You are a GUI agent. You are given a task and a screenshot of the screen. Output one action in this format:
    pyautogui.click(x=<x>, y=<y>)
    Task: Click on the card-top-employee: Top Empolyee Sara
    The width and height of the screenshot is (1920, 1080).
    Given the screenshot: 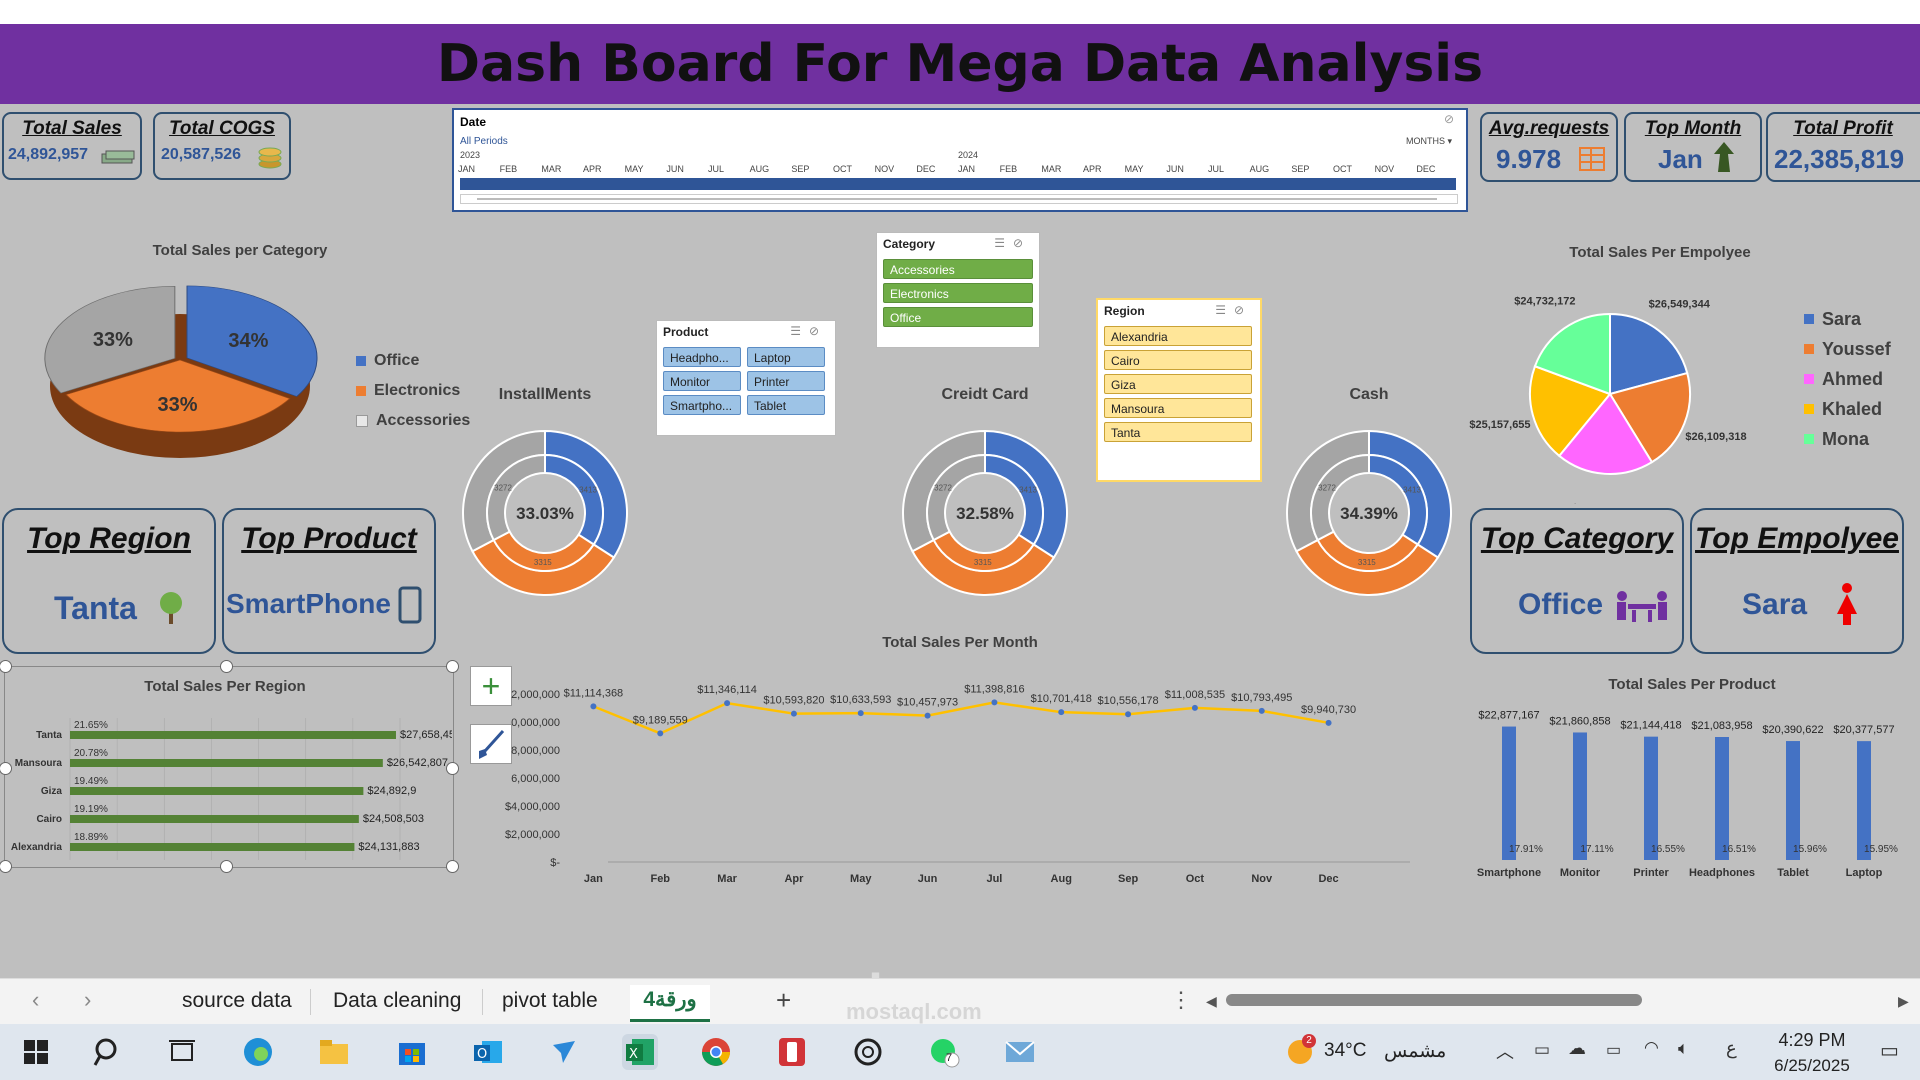 What is the action you would take?
    pyautogui.click(x=1797, y=581)
    